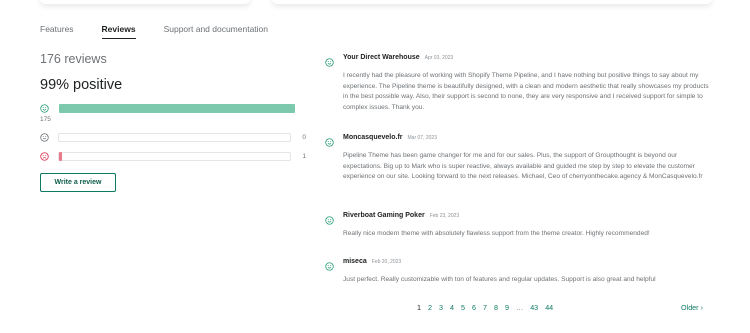 The image size is (750, 333). I want to click on top-card-edge-left, so click(145, 2).